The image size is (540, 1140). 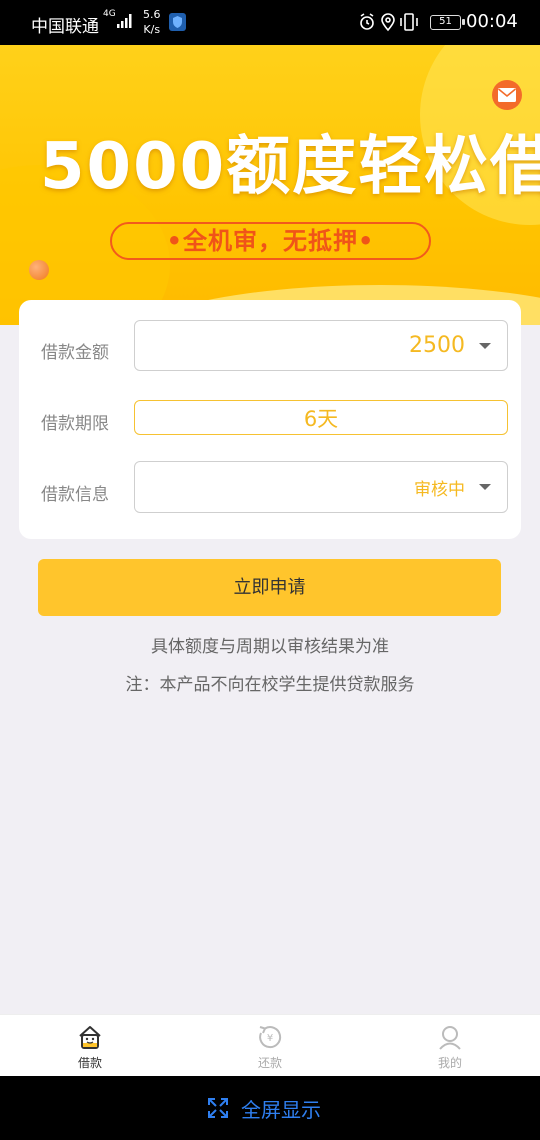 What do you see at coordinates (75, 424) in the screenshot?
I see `term-label: 借款期限` at bounding box center [75, 424].